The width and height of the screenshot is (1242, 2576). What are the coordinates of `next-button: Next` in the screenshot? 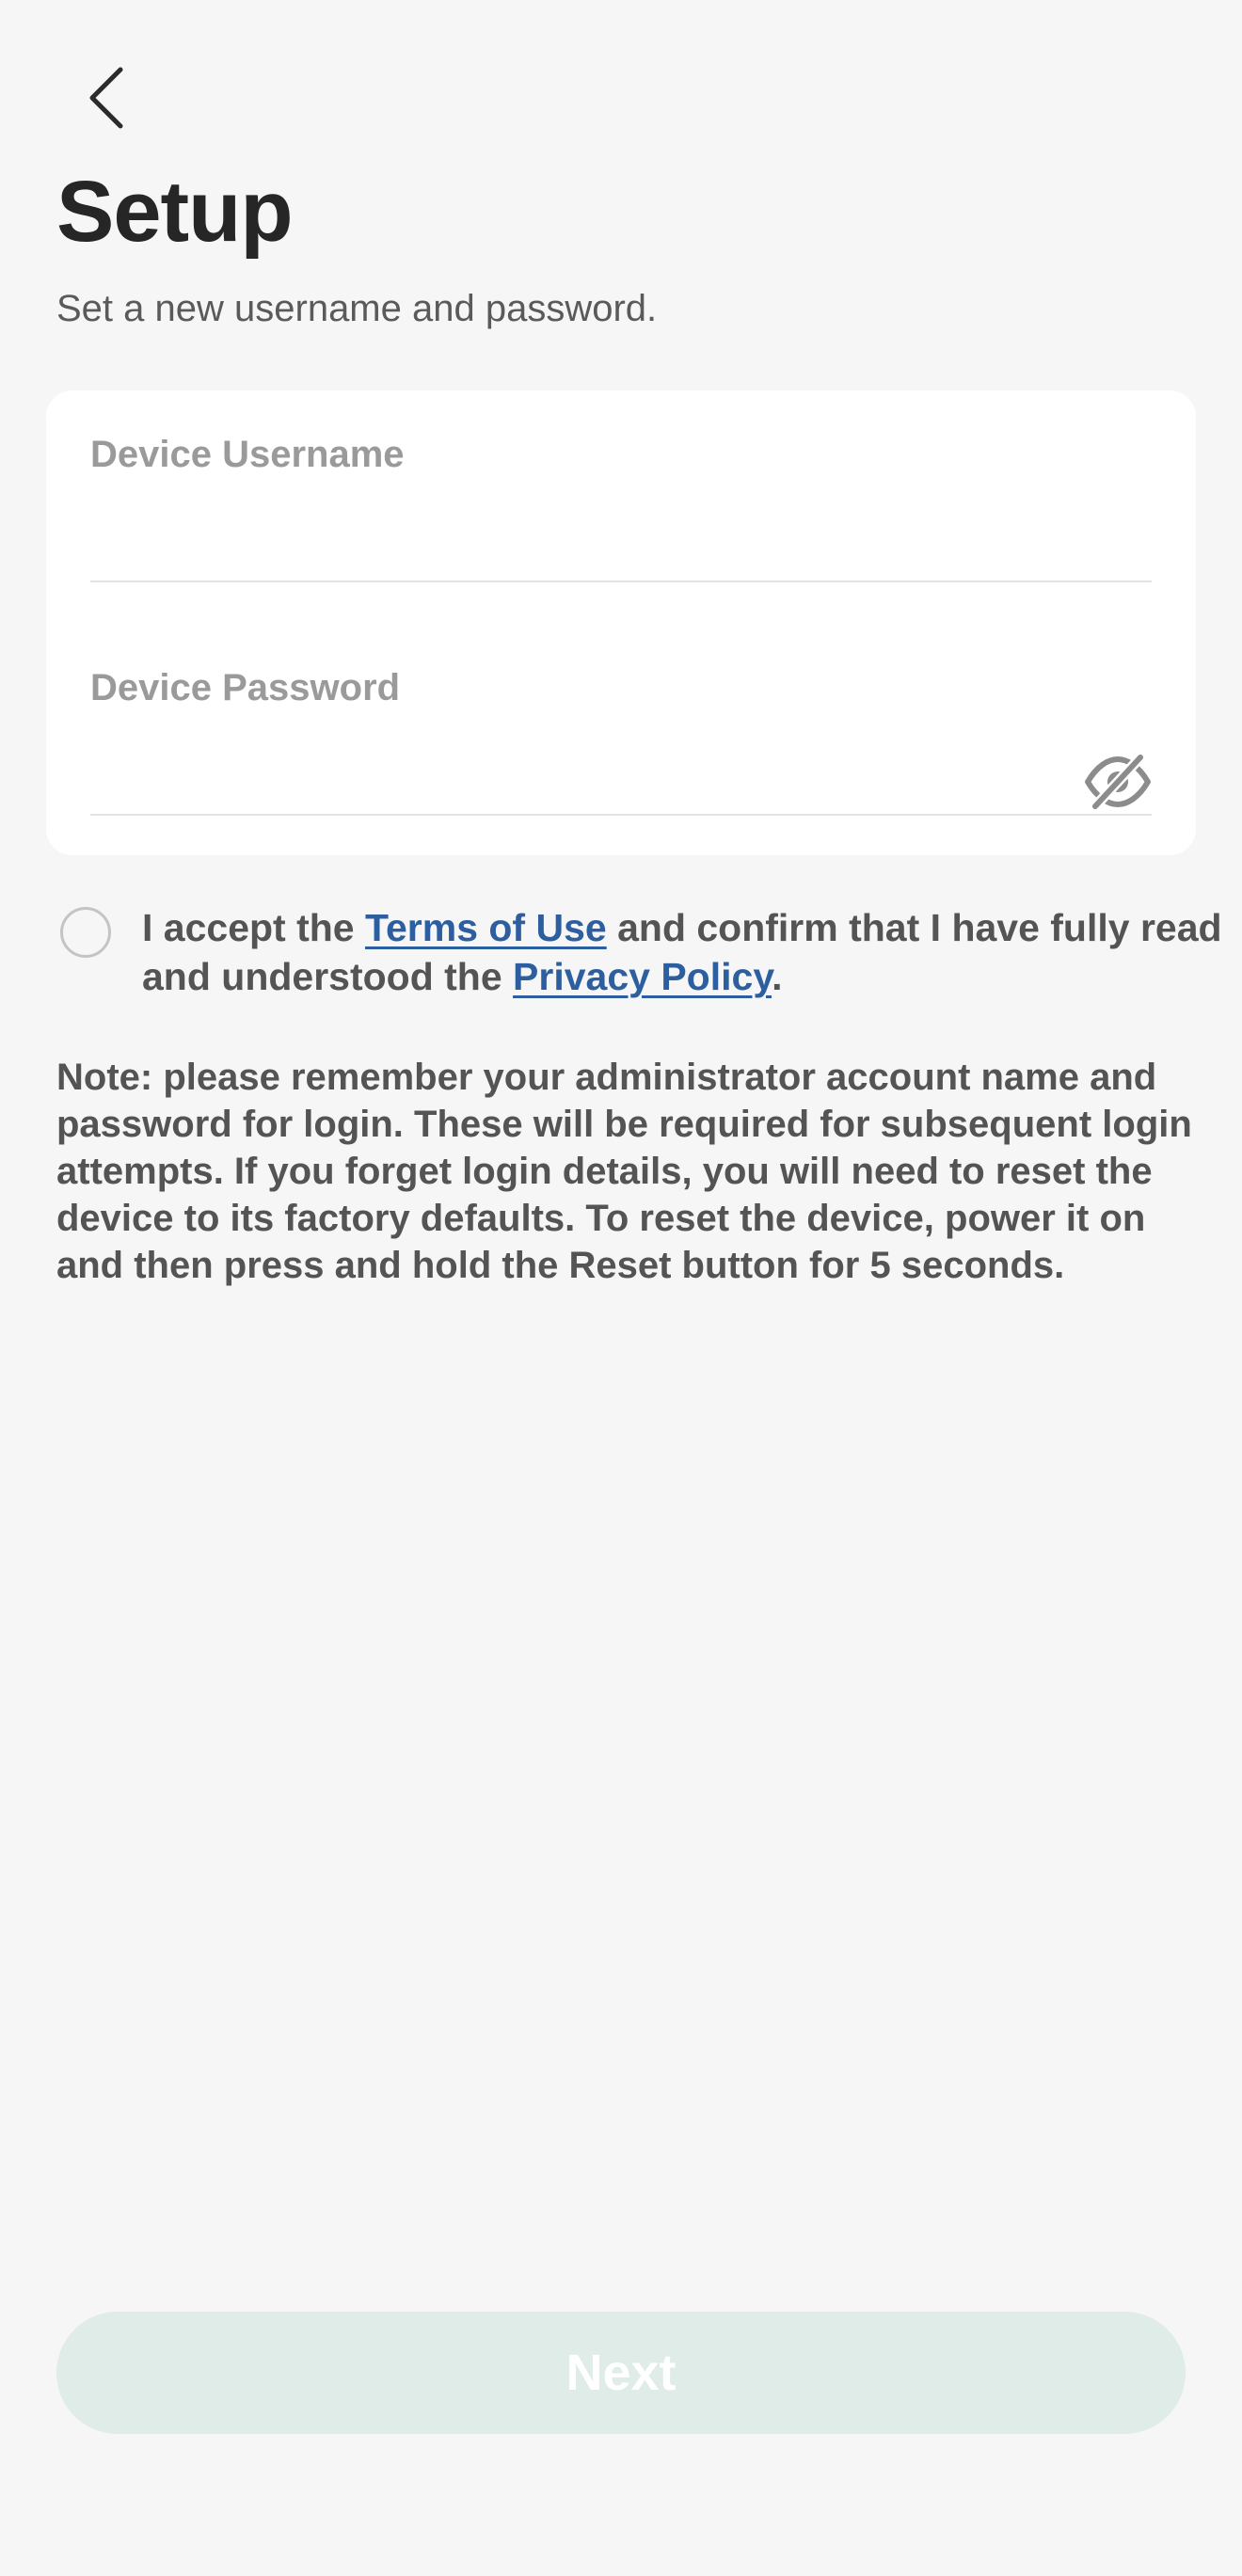 It's located at (621, 2373).